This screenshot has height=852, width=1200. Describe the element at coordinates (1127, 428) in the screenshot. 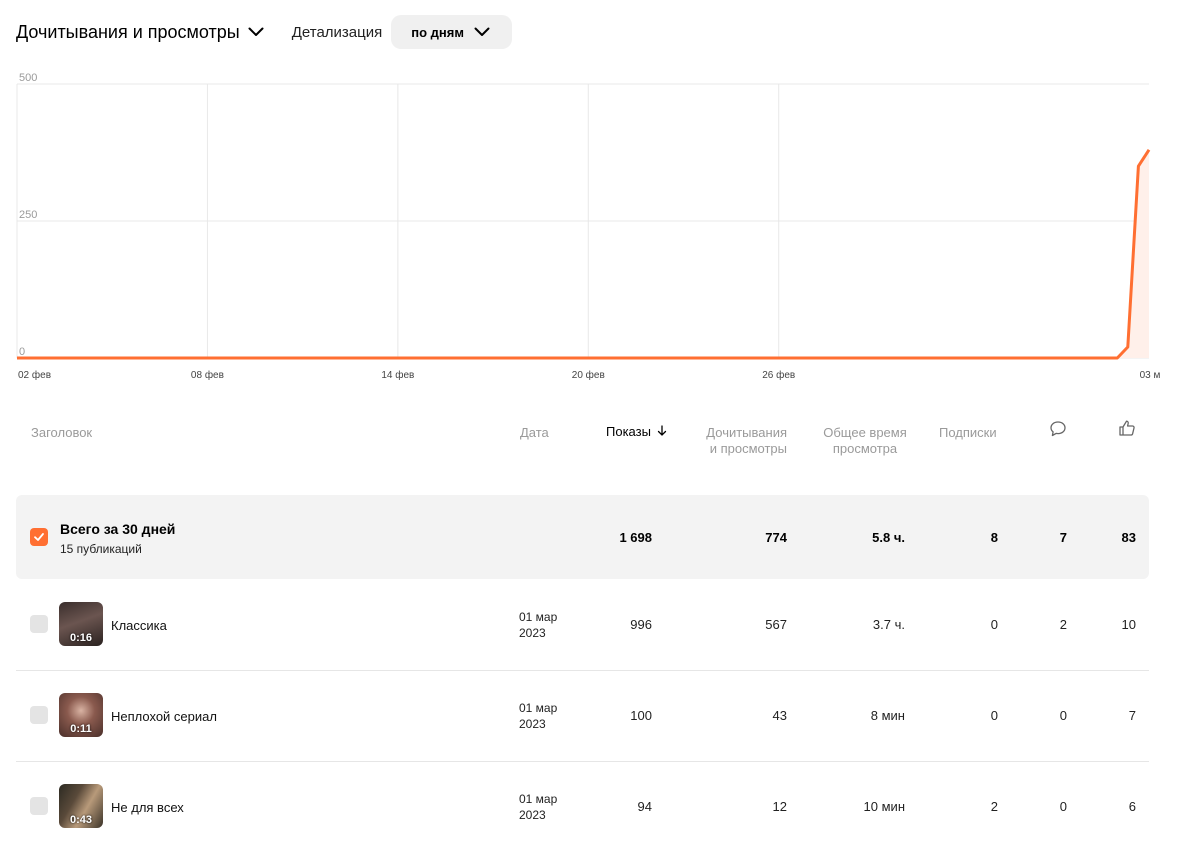

I see `like-icon` at that location.